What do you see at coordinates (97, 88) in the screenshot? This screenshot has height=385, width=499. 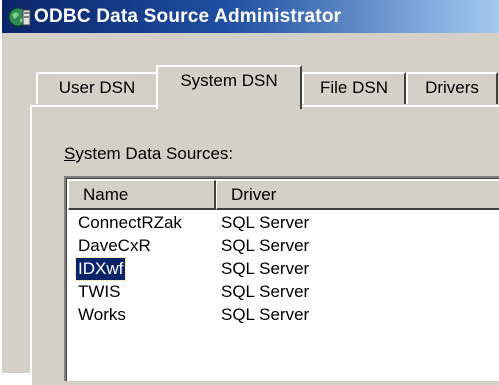 I see `tab-user-dsn: User DSN` at bounding box center [97, 88].